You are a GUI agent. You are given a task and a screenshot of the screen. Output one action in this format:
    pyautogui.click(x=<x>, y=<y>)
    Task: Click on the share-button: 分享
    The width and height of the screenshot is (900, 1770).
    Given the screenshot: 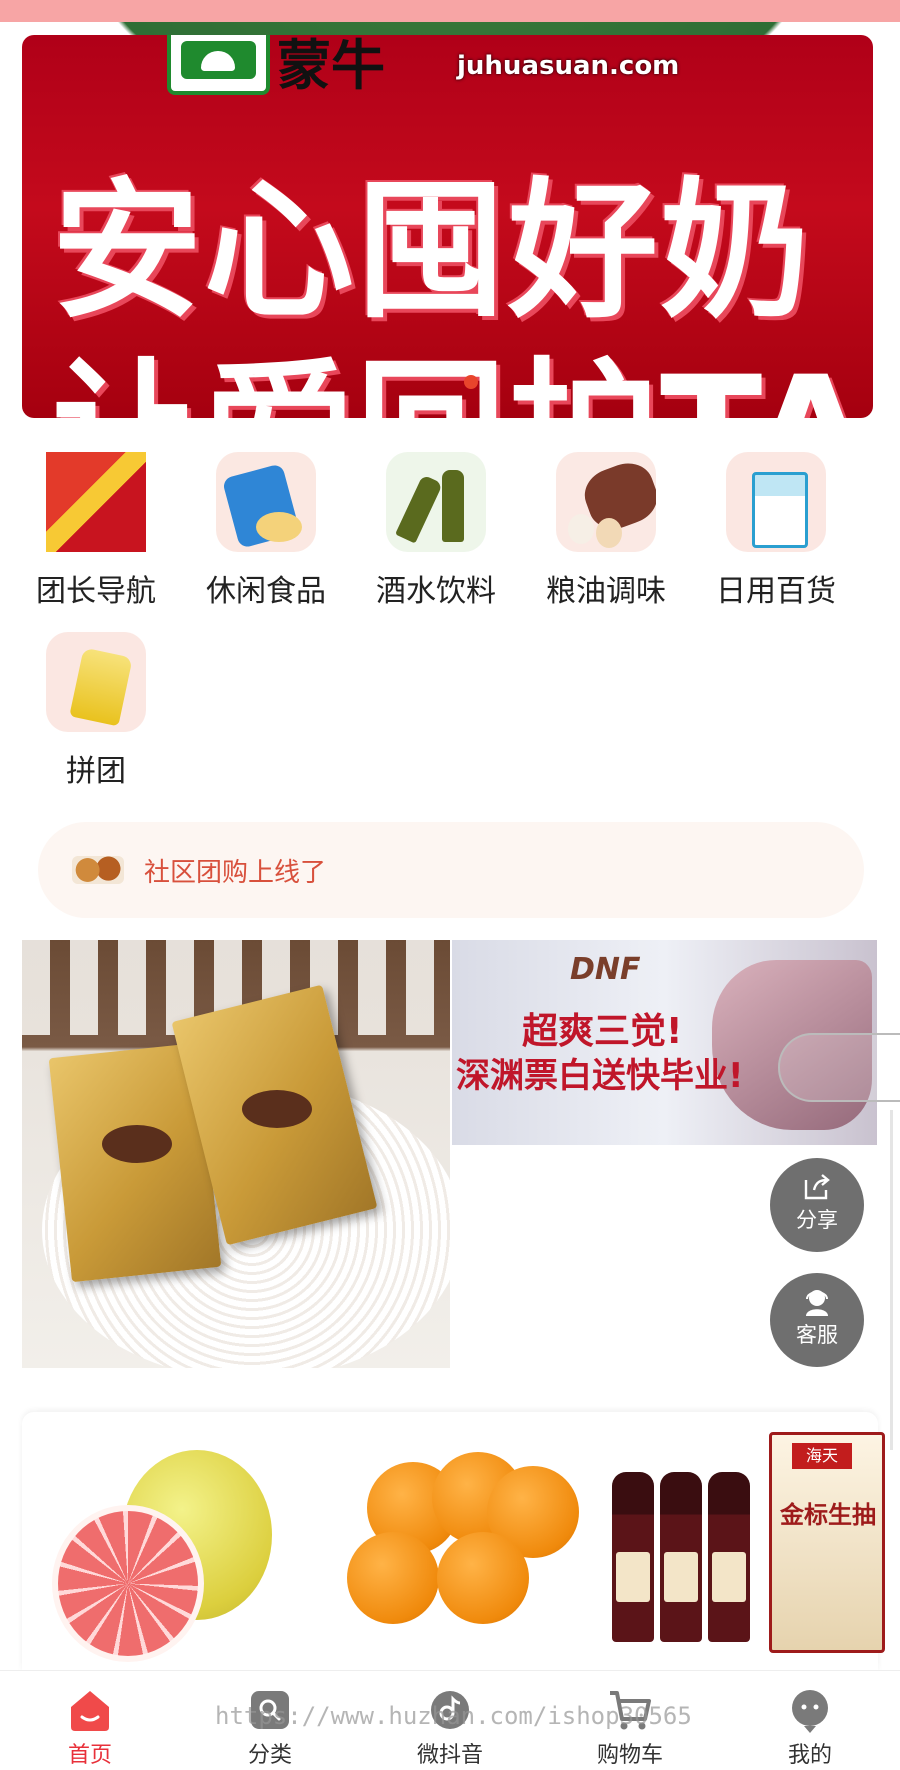 What is the action you would take?
    pyautogui.click(x=817, y=1205)
    